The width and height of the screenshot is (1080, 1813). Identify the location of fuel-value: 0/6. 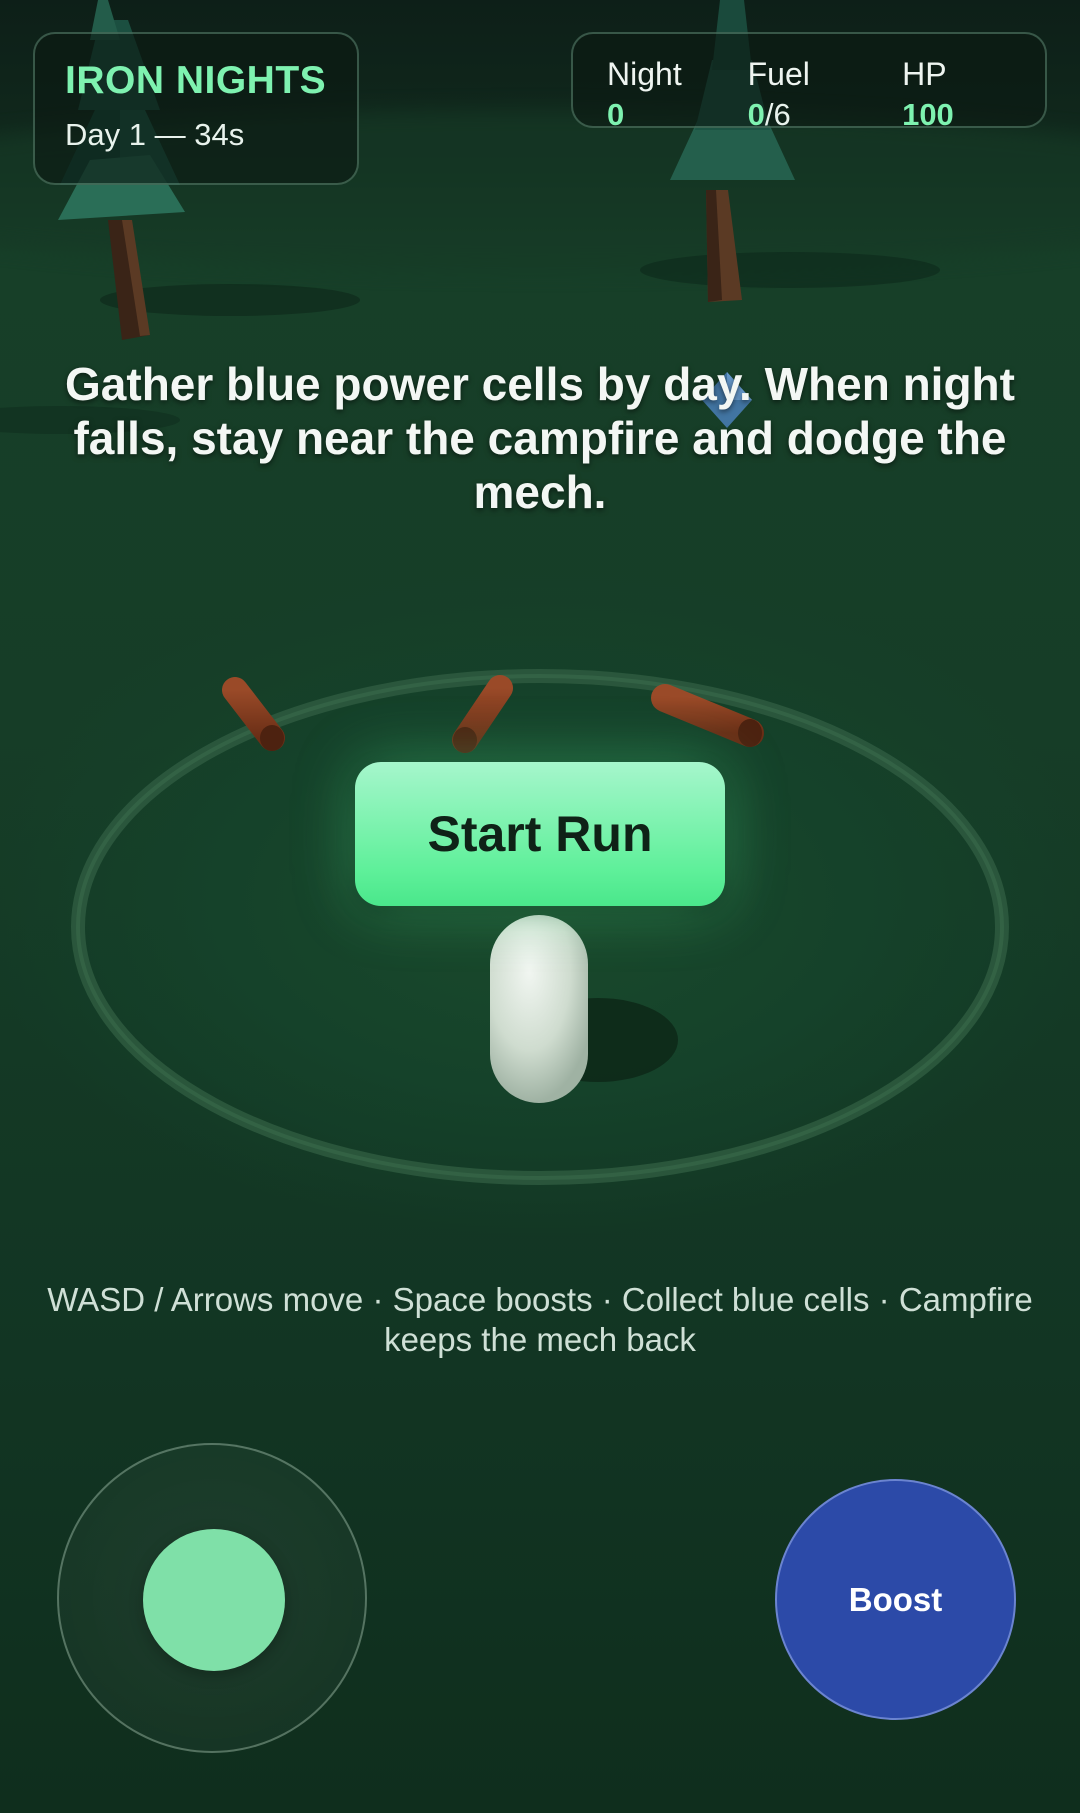
(825, 114).